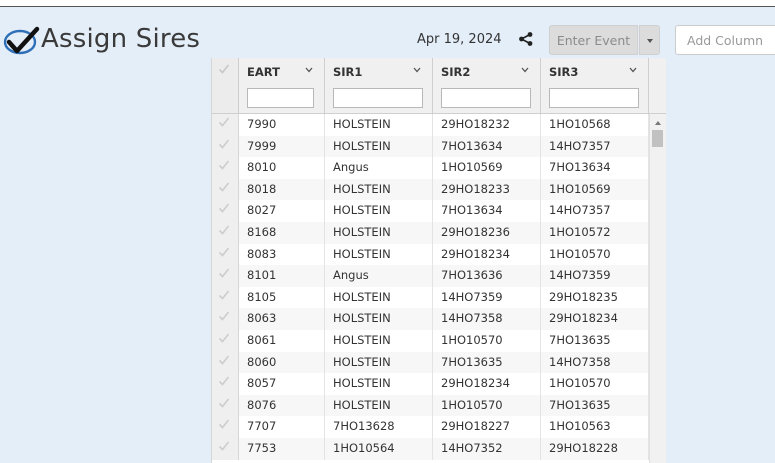  I want to click on table-cell-eart: 8083, so click(282, 254).